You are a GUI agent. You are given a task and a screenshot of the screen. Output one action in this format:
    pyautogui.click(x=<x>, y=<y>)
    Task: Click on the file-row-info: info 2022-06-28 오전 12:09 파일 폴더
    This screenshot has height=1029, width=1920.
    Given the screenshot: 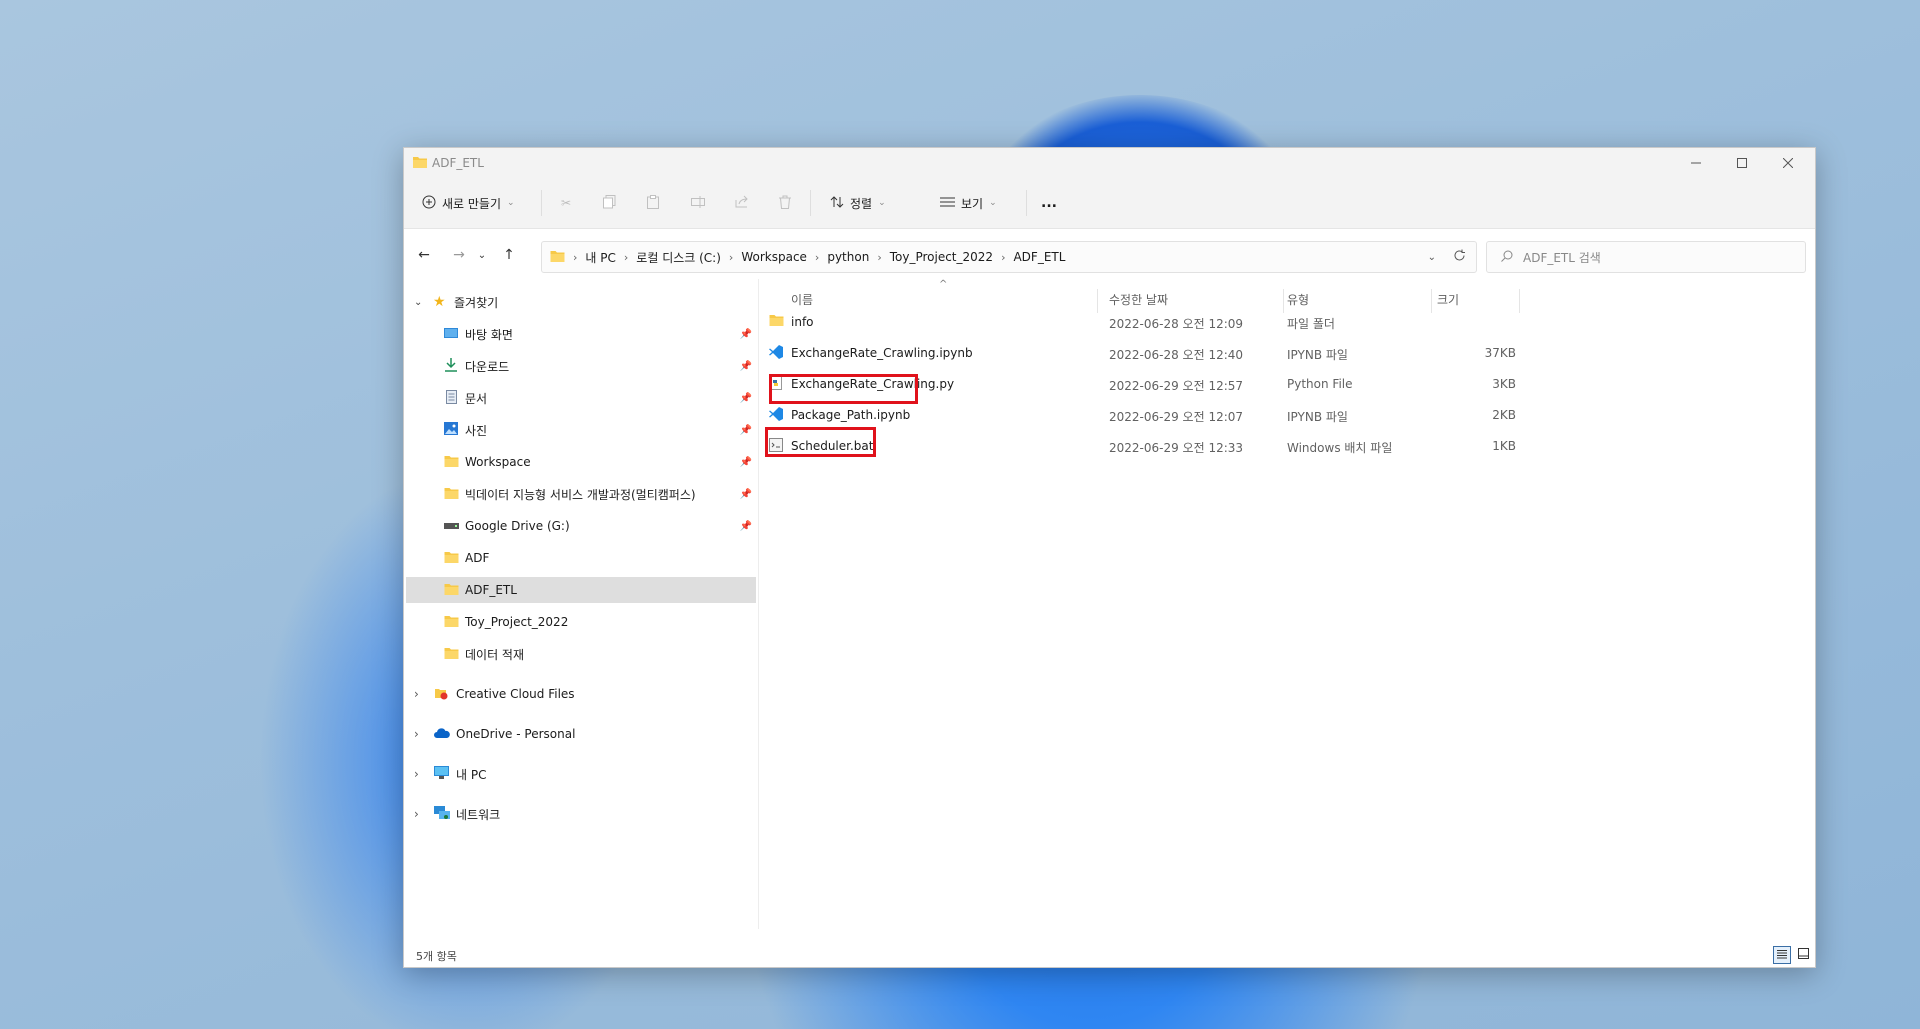 What is the action you would take?
    pyautogui.click(x=1139, y=322)
    